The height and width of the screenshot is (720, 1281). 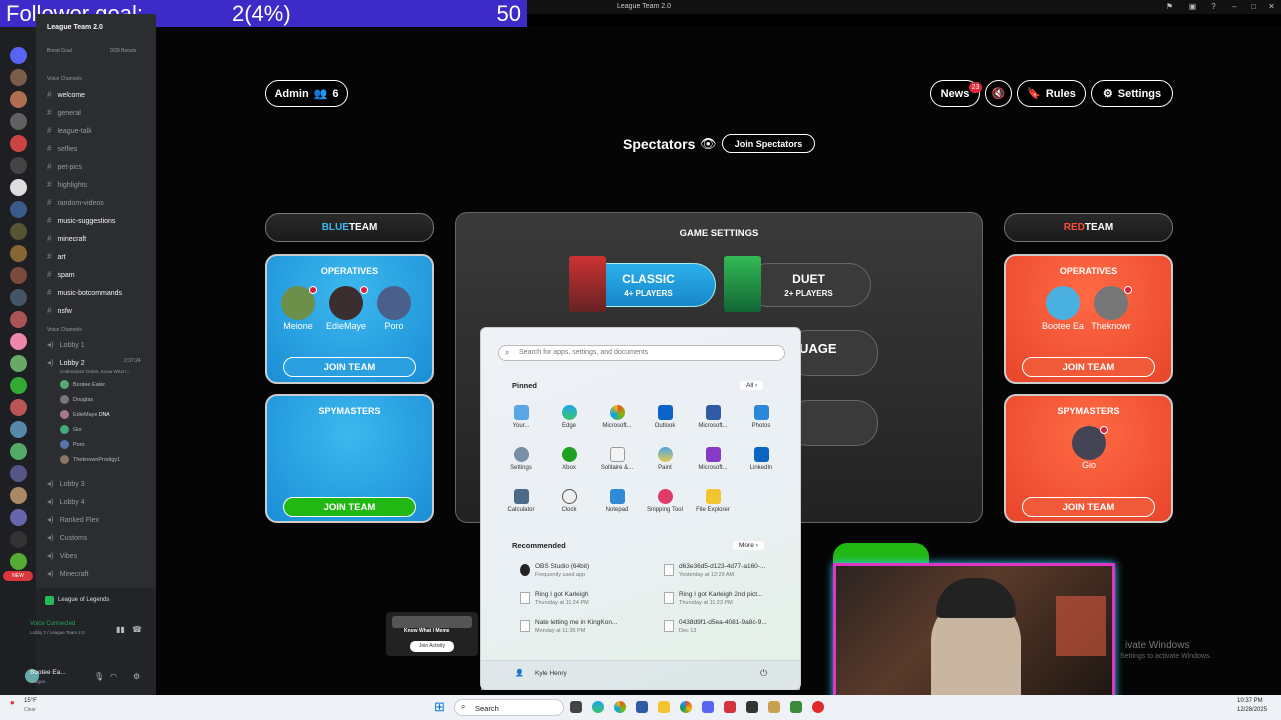 What do you see at coordinates (752, 385) in the screenshot?
I see `all-apps-button: All ›` at bounding box center [752, 385].